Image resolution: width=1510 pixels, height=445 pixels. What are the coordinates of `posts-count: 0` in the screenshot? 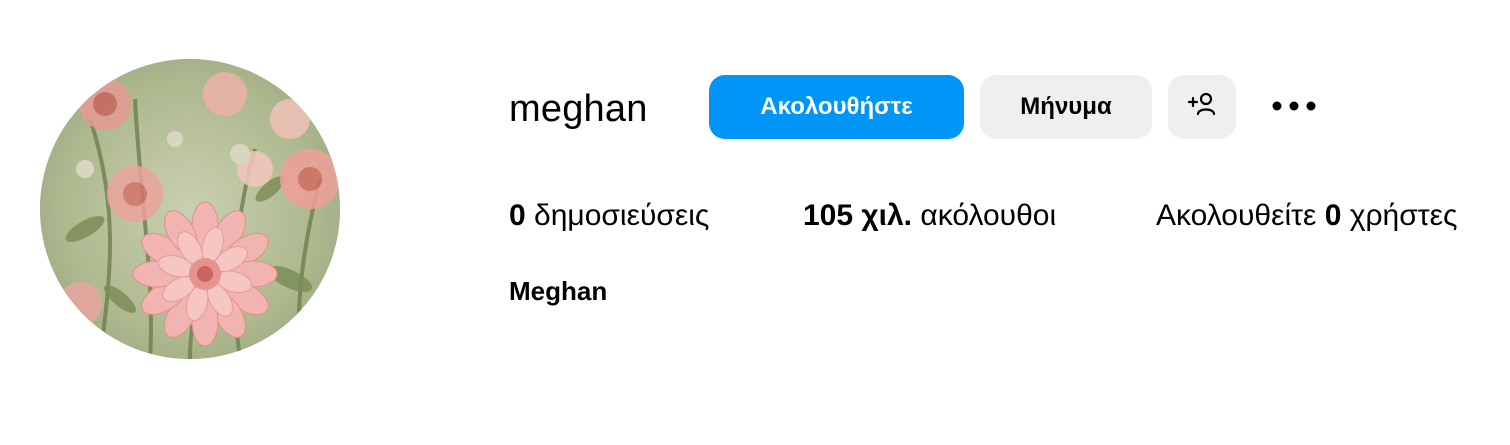 It's located at (517, 215).